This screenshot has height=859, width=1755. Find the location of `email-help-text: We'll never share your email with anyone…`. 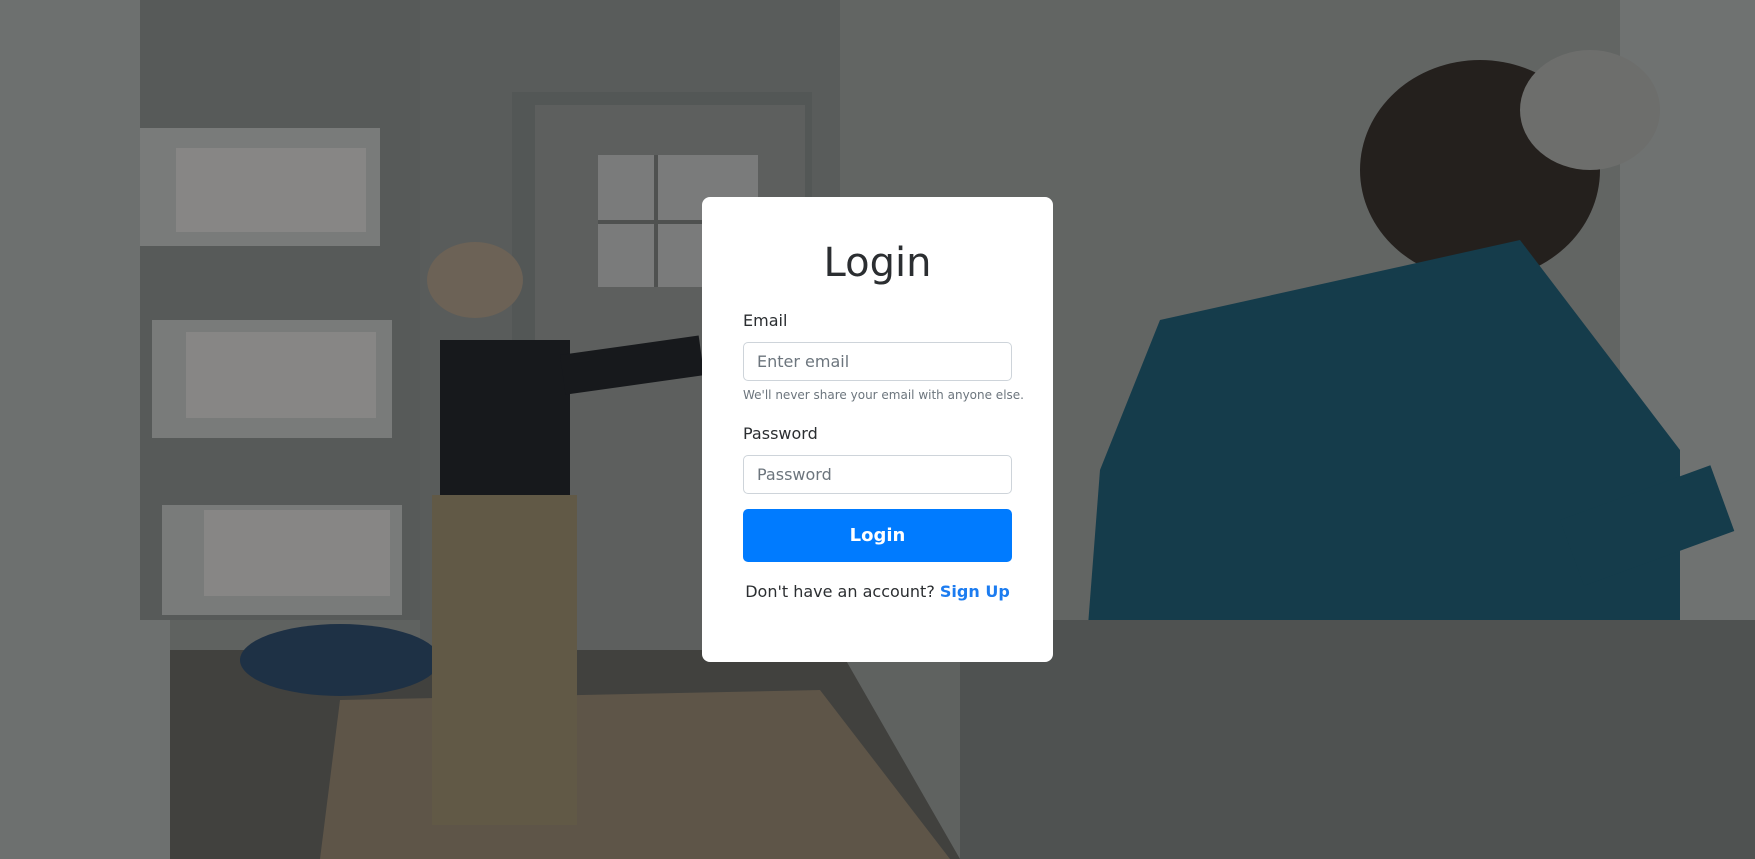

email-help-text: We'll never share your email with anyone… is located at coordinates (883, 395).